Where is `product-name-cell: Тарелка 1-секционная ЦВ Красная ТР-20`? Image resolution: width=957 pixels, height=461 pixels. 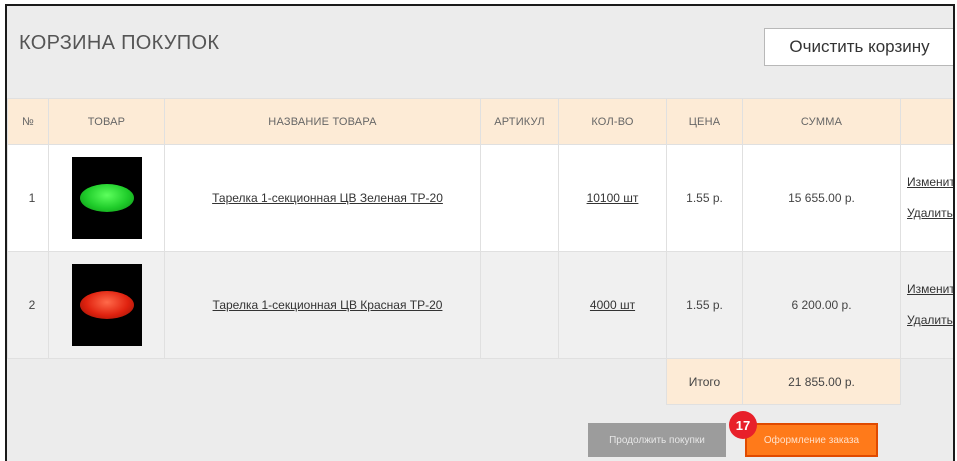
product-name-cell: Тарелка 1-секционная ЦВ Красная ТР-20 is located at coordinates (322, 305).